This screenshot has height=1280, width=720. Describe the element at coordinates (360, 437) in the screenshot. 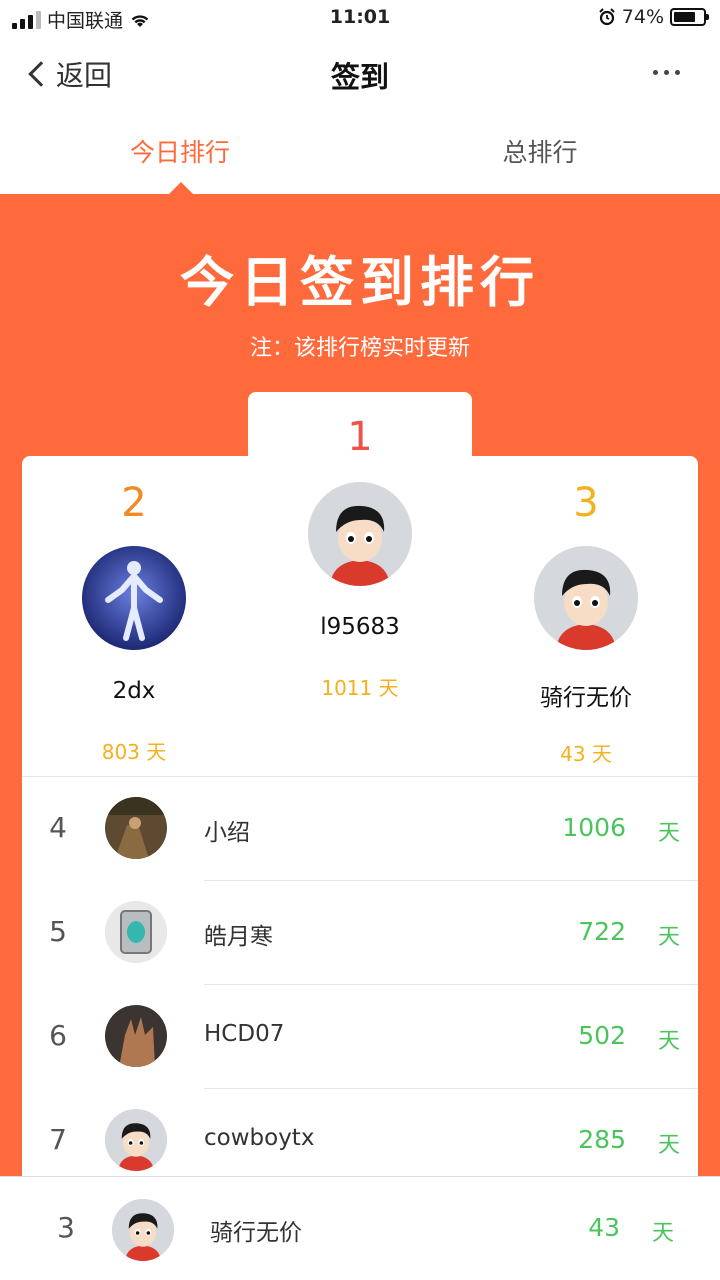

I see `podium-rank-1: 1` at that location.